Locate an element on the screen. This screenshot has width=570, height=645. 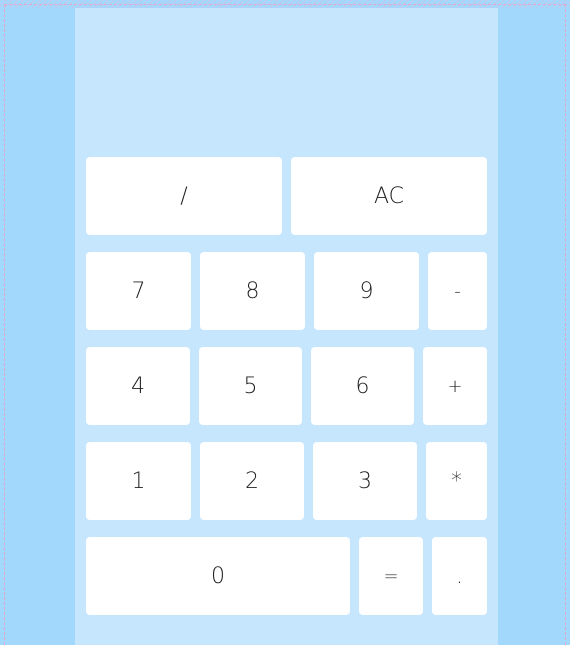
clear-button: AC is located at coordinates (389, 196).